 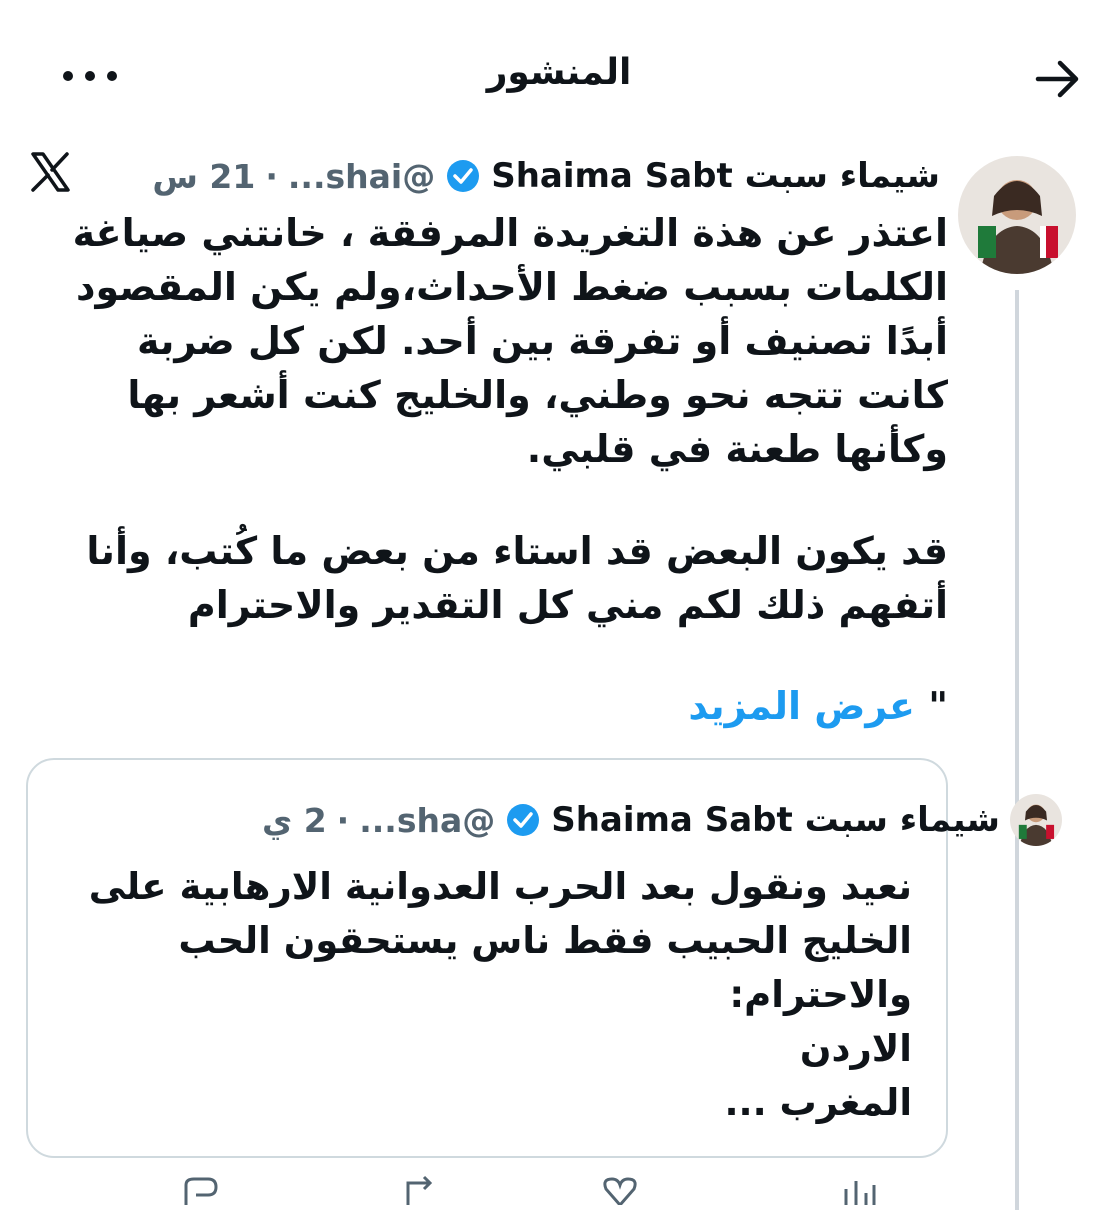 What do you see at coordinates (860, 1190) in the screenshot?
I see `views-icon` at bounding box center [860, 1190].